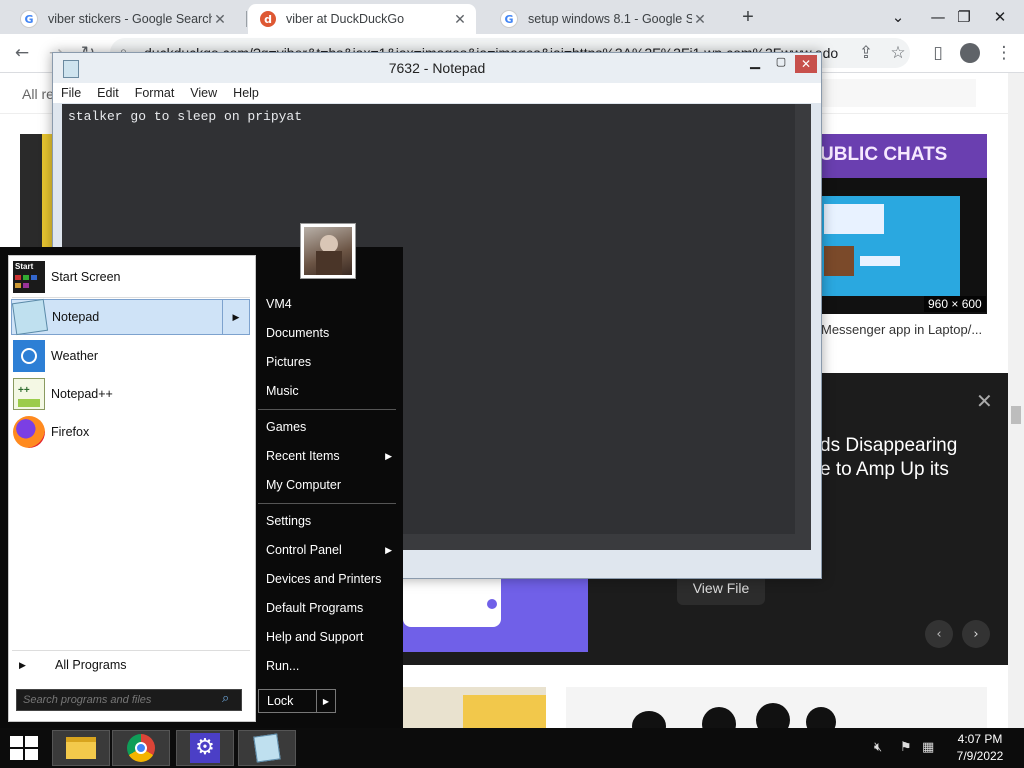 This screenshot has width=1024, height=768. I want to click on taskbar-settings: ⚙, so click(205, 748).